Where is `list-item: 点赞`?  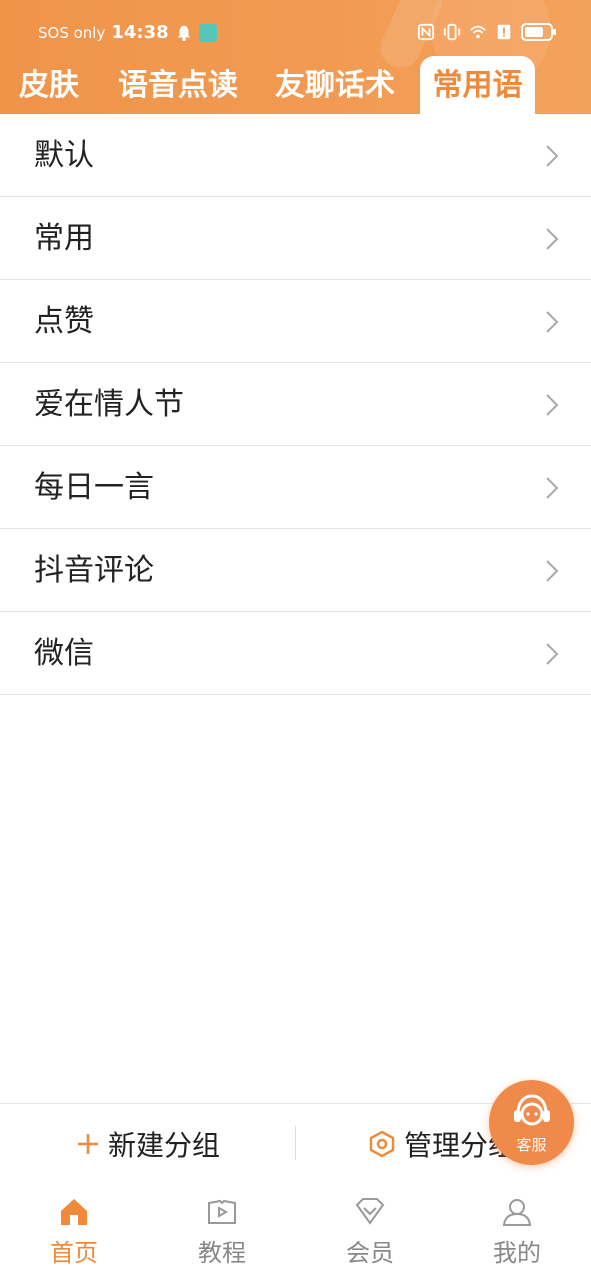
list-item: 点赞 is located at coordinates (295, 321).